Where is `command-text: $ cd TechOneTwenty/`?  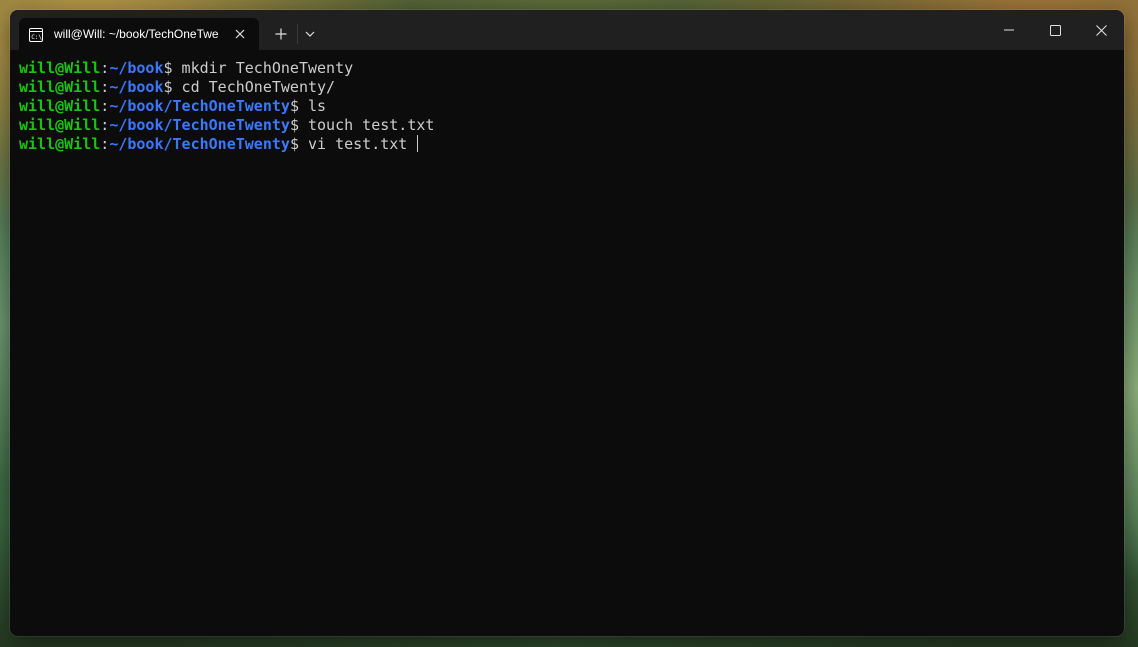
command-text: $ cd TechOneTwenty/ is located at coordinates (249, 87).